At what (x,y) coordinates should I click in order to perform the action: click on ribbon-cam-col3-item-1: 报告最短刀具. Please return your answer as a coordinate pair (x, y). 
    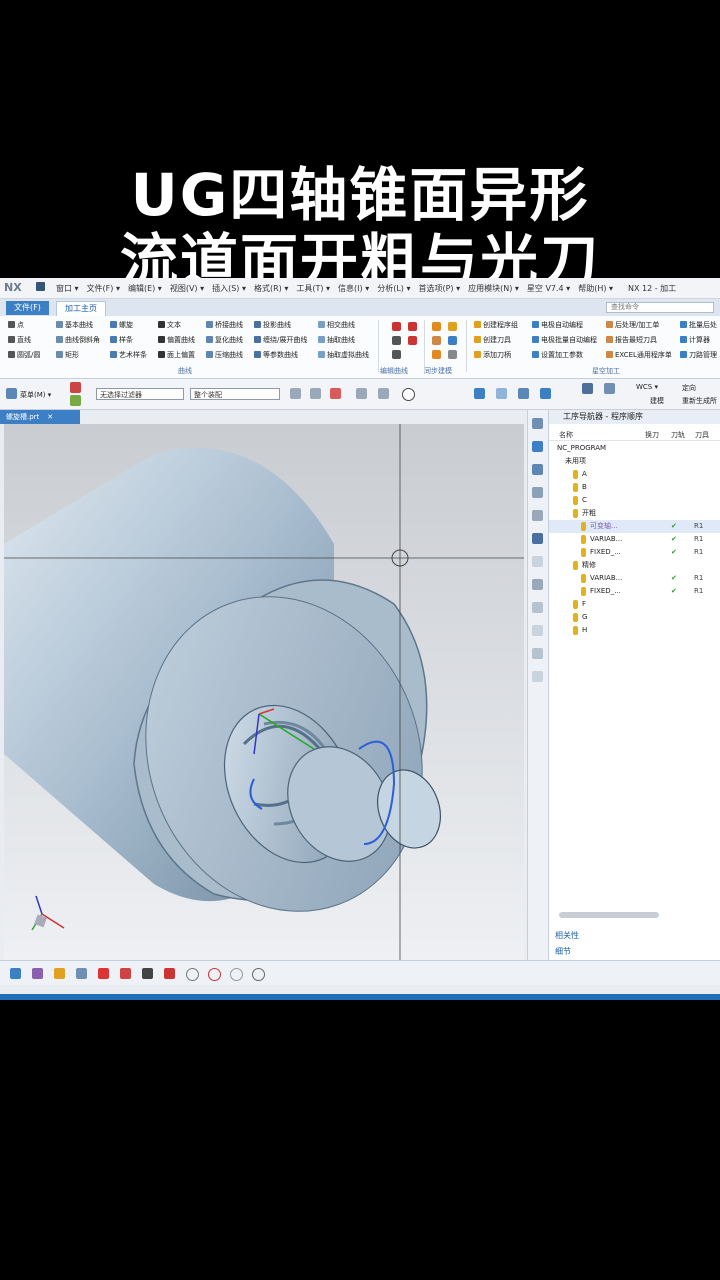
    Looking at the image, I should click on (631, 340).